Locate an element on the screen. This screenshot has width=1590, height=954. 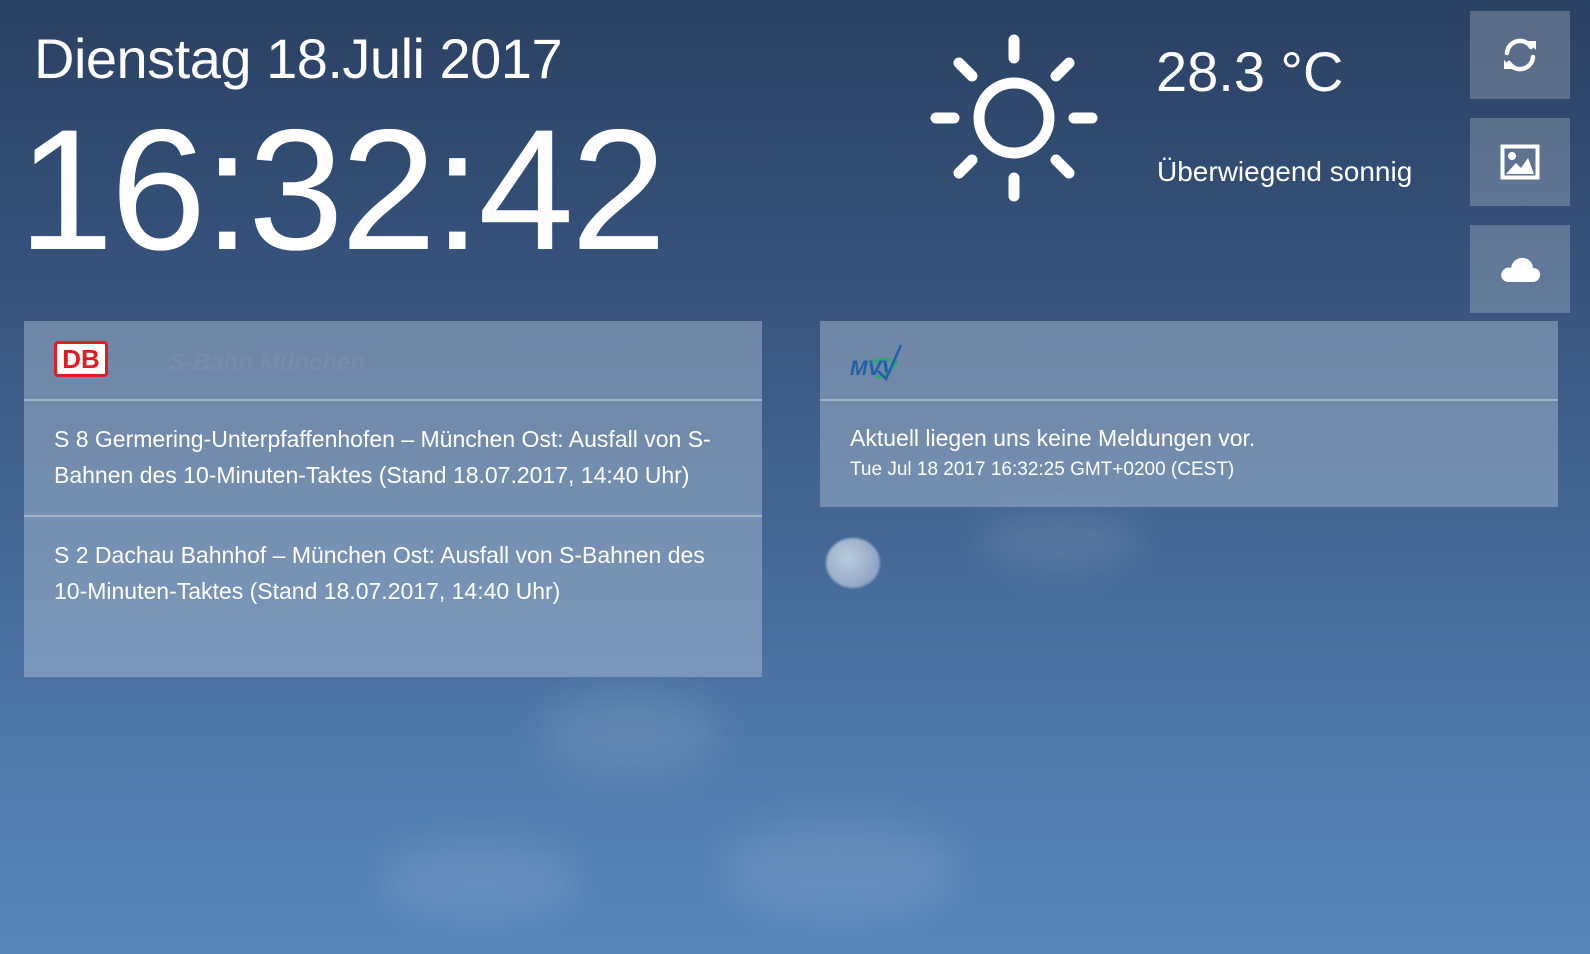
db-logo-text: DB is located at coordinates (81, 359).